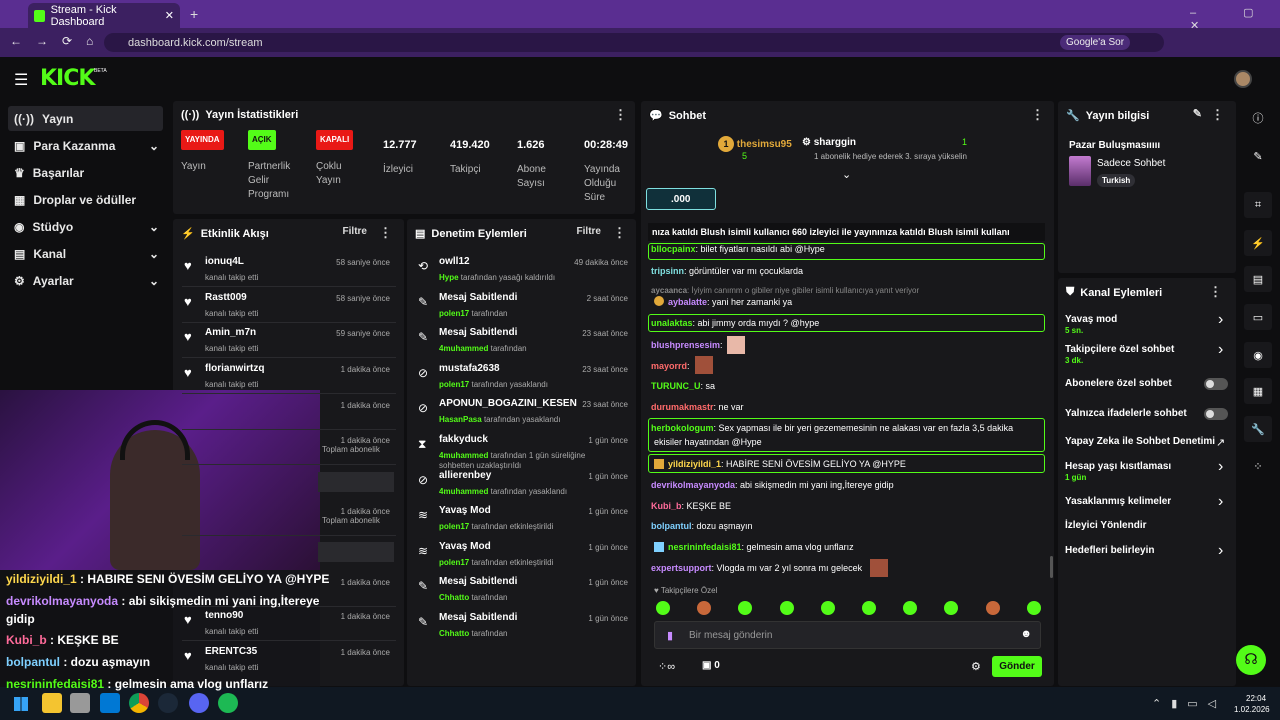  What do you see at coordinates (85, 253) in the screenshot?
I see `sidebar-item-channel: ▤ Kanal ⌄` at bounding box center [85, 253].